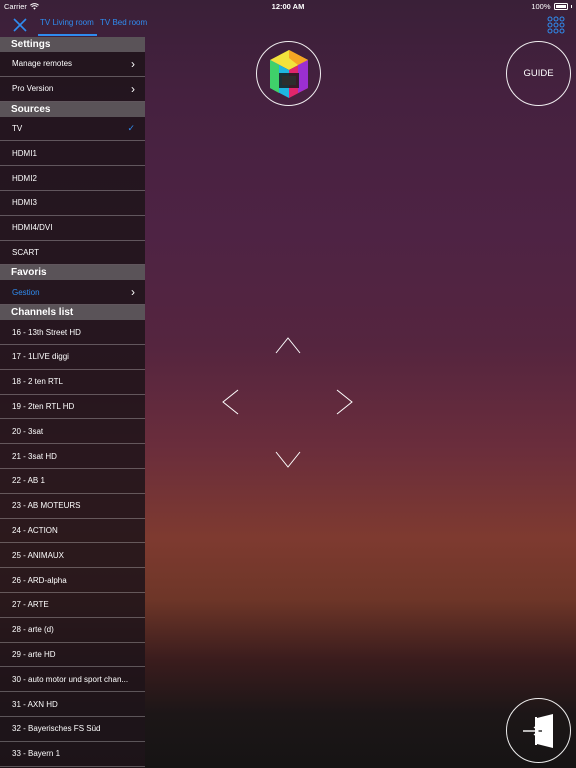 The width and height of the screenshot is (576, 768). I want to click on section-header-settings: Settings, so click(72, 44).